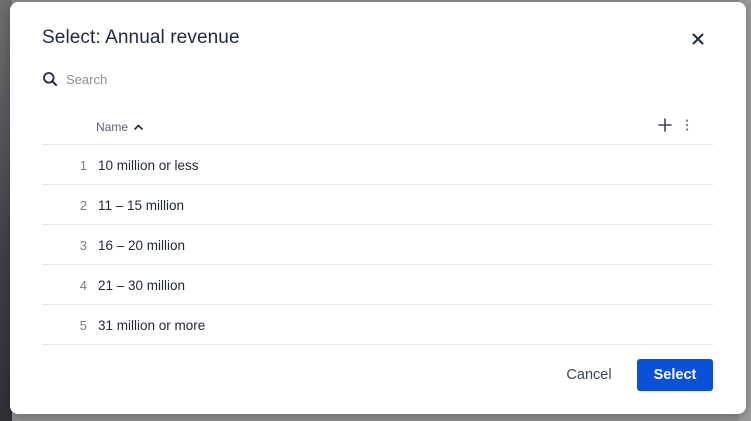 Image resolution: width=751 pixels, height=421 pixels. What do you see at coordinates (377, 245) in the screenshot?
I see `table-row: 3 16 – 20 million` at bounding box center [377, 245].